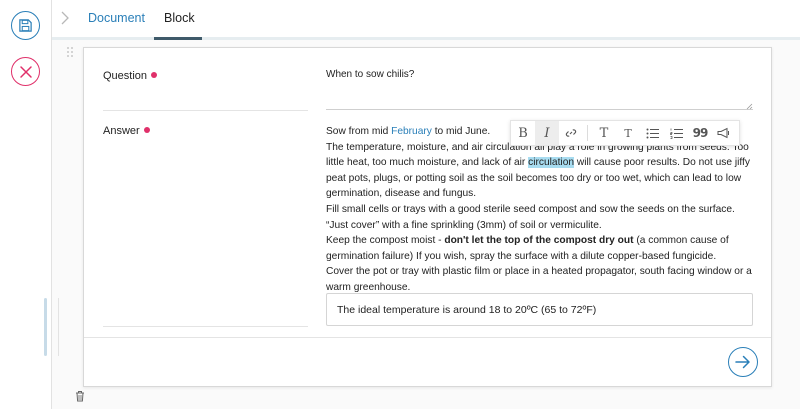 Image resolution: width=800 pixels, height=409 pixels. What do you see at coordinates (80, 396) in the screenshot?
I see `trash-icon` at bounding box center [80, 396].